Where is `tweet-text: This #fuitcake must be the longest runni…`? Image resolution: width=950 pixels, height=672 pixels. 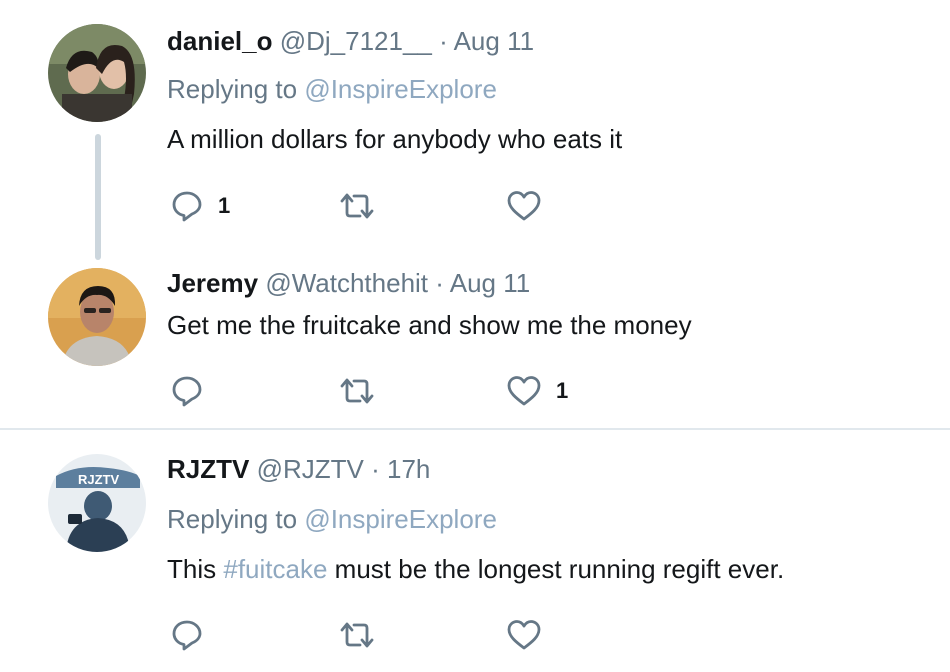
tweet-text: This #fuitcake must be the longest runni… is located at coordinates (475, 569).